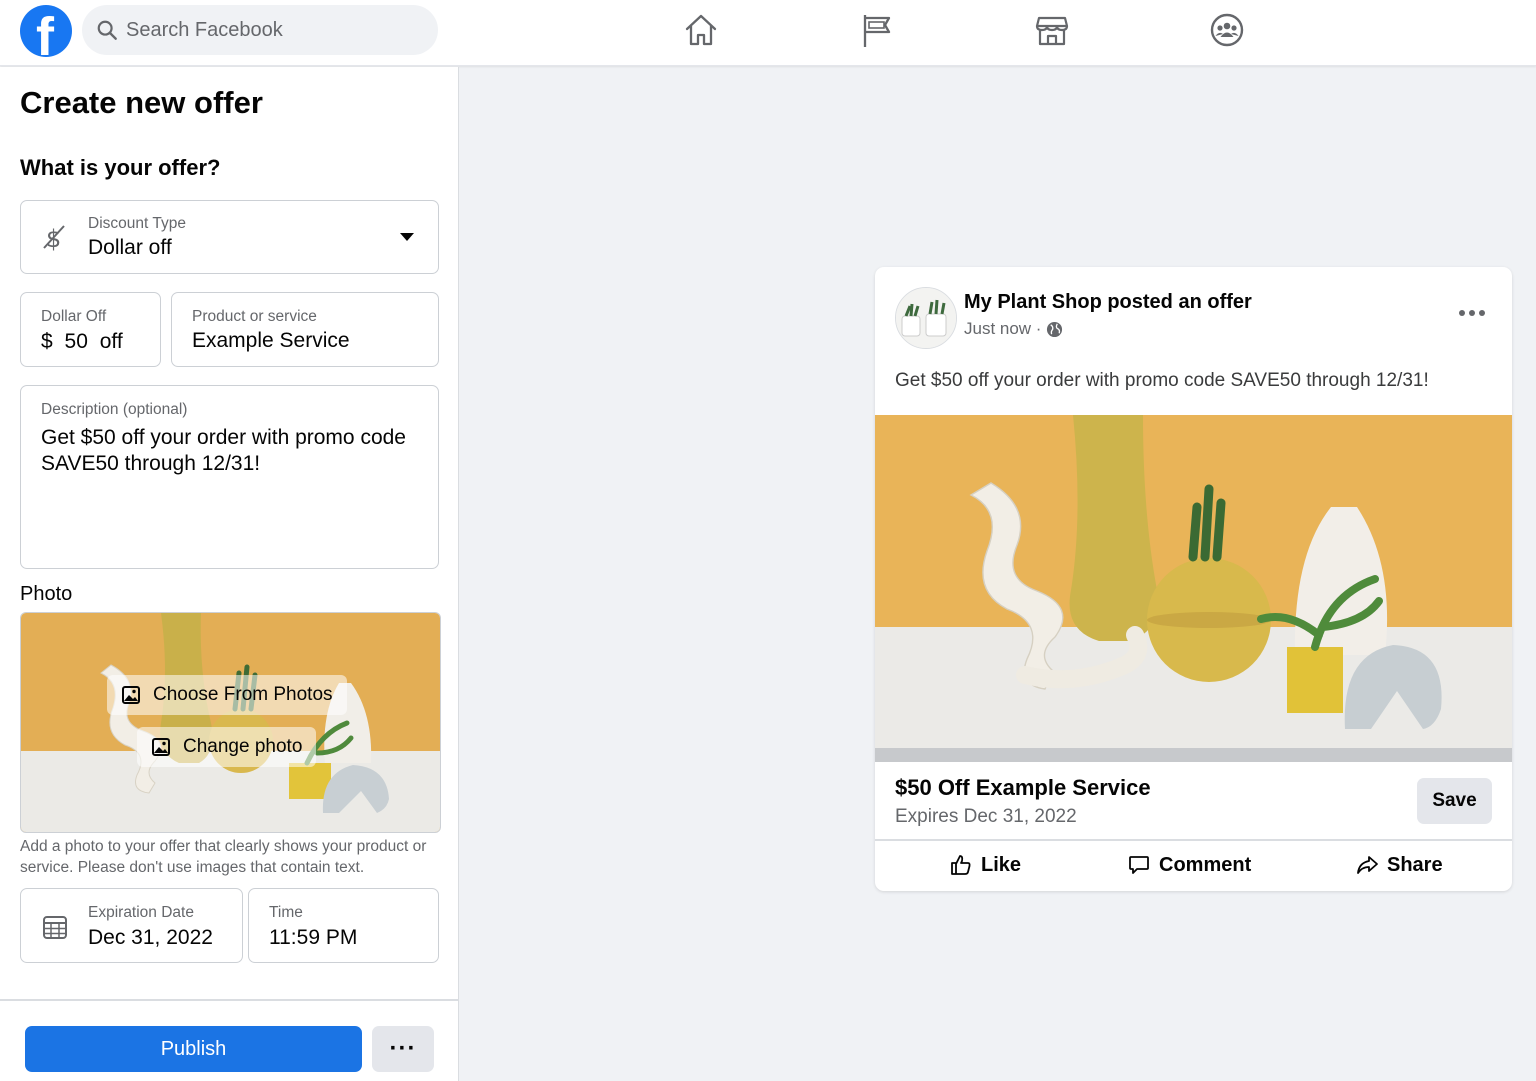 The image size is (1536, 1081). Describe the element at coordinates (111, 341) in the screenshot. I see `off-suffix: off` at that location.